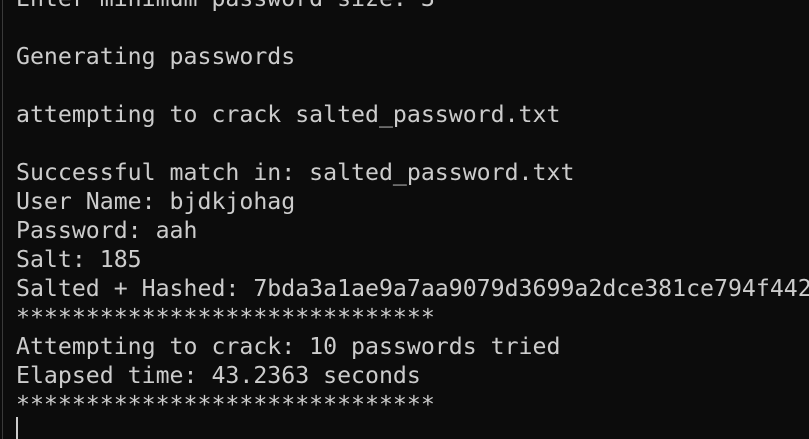 The height and width of the screenshot is (439, 809). Describe the element at coordinates (412, 6) in the screenshot. I see `prompt-min-size: Enter minimum password size: 3` at that location.